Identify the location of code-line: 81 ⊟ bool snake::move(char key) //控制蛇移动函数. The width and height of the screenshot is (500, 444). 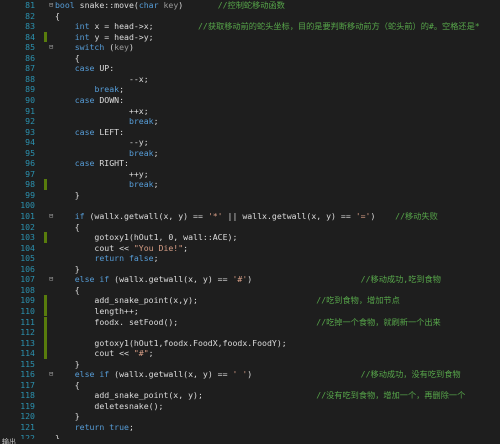
(250, 5).